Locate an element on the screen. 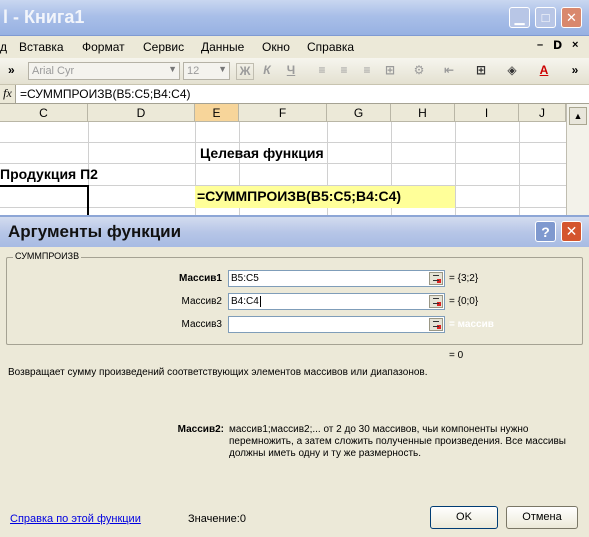 The image size is (589, 537). column-header-f: F is located at coordinates (283, 113).